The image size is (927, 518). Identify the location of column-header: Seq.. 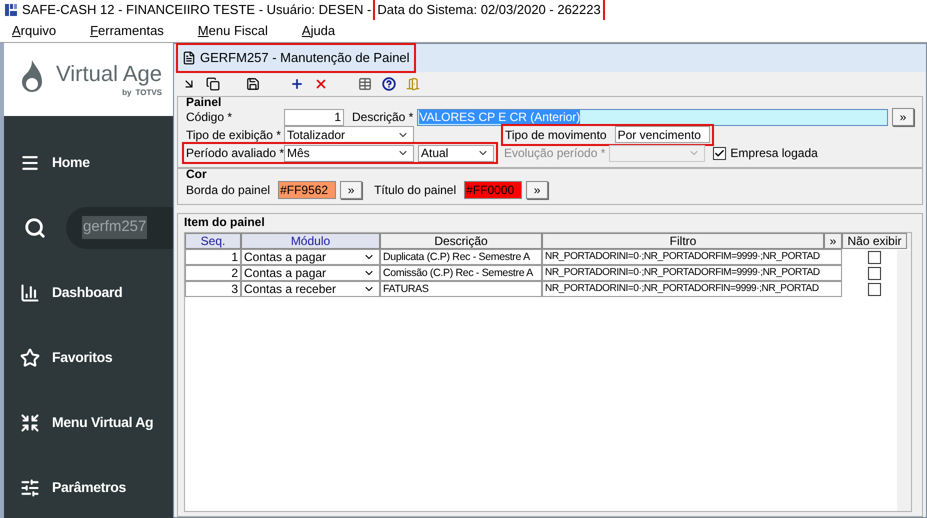
(213, 241).